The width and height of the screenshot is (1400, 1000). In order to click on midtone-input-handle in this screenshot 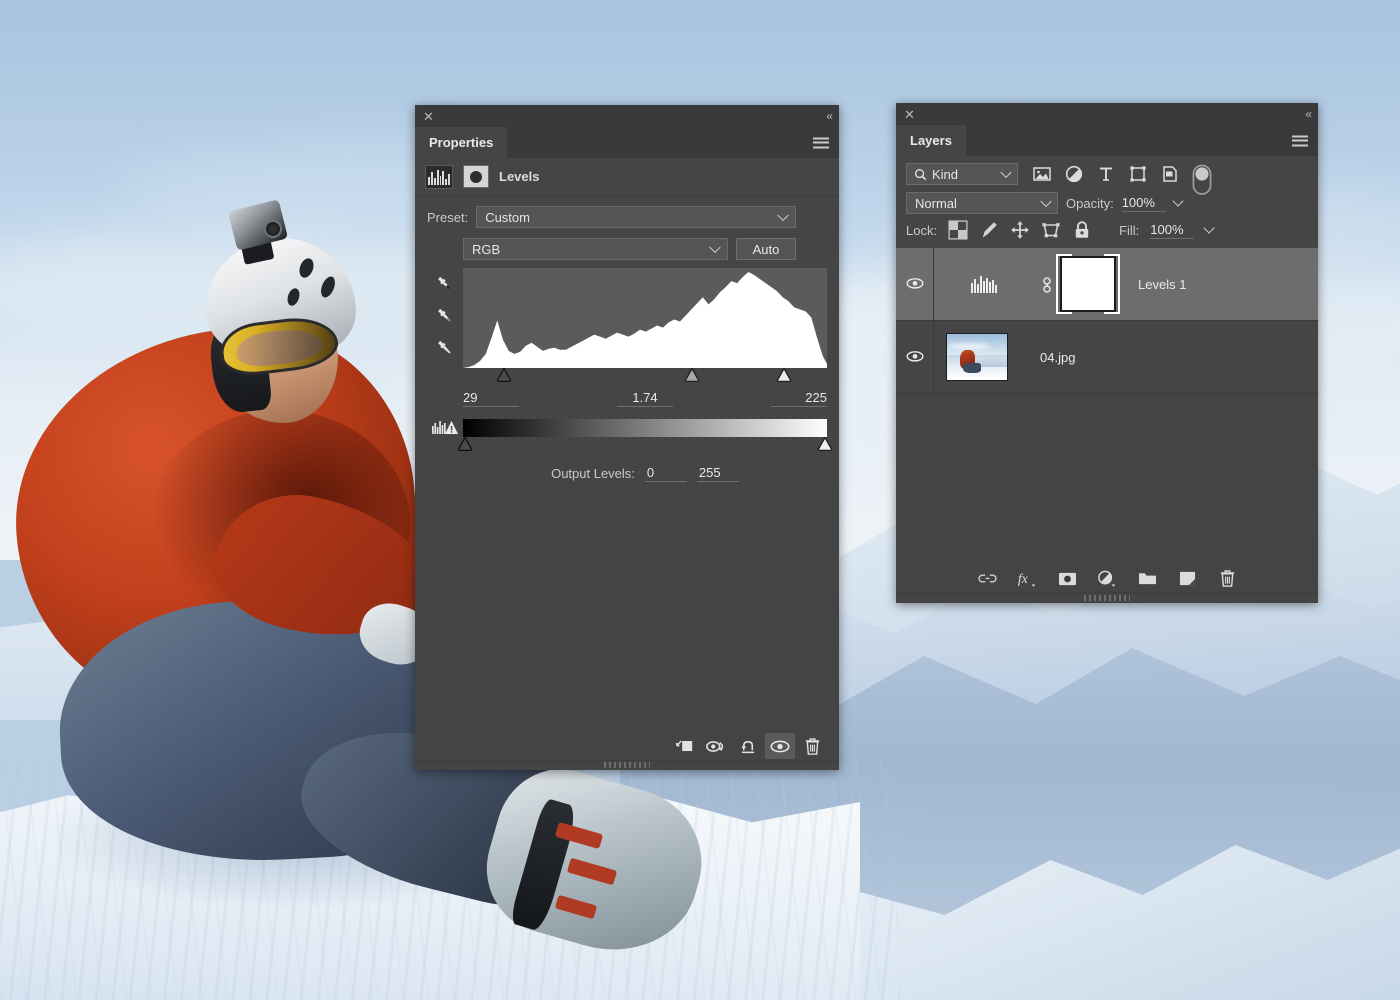, I will do `click(692, 375)`.